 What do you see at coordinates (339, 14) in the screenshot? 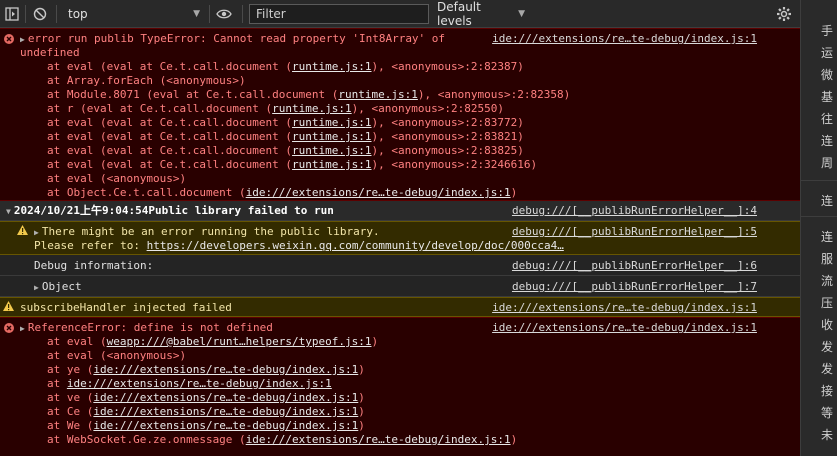
I see `filter-input` at bounding box center [339, 14].